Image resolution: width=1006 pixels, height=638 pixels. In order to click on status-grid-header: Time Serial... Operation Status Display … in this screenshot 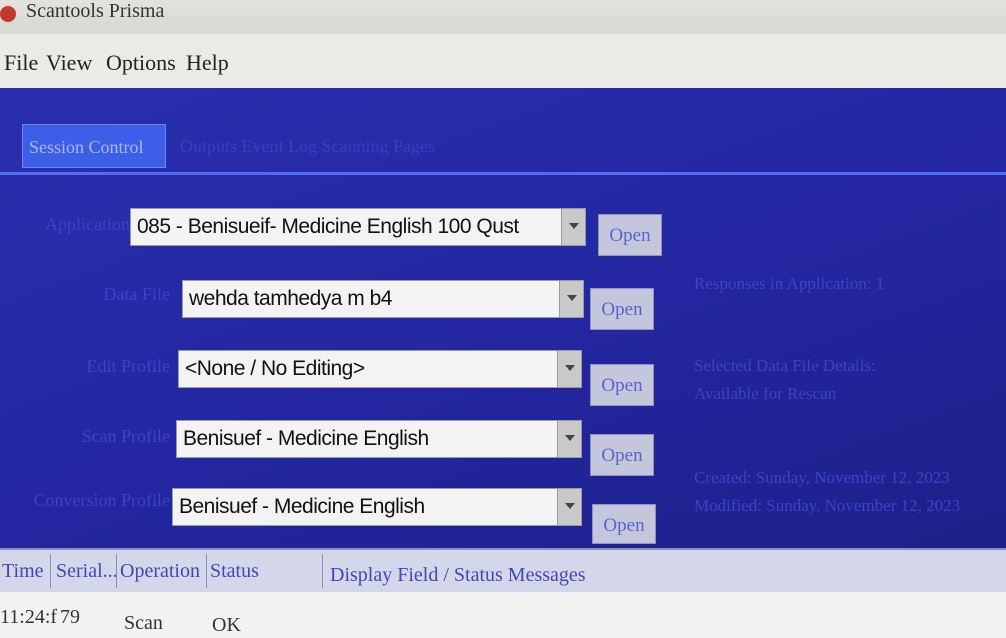, I will do `click(503, 570)`.